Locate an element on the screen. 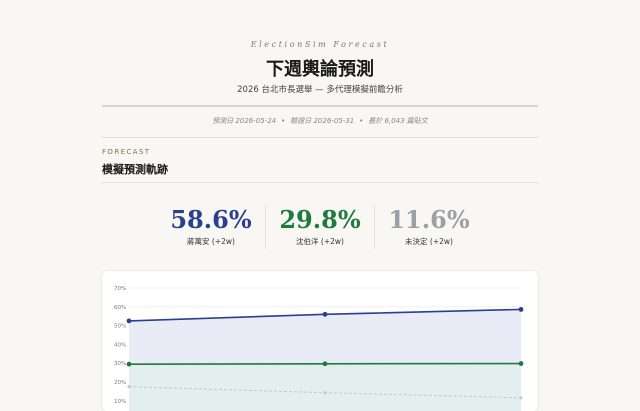  stat-value: 29.8% is located at coordinates (320, 219).